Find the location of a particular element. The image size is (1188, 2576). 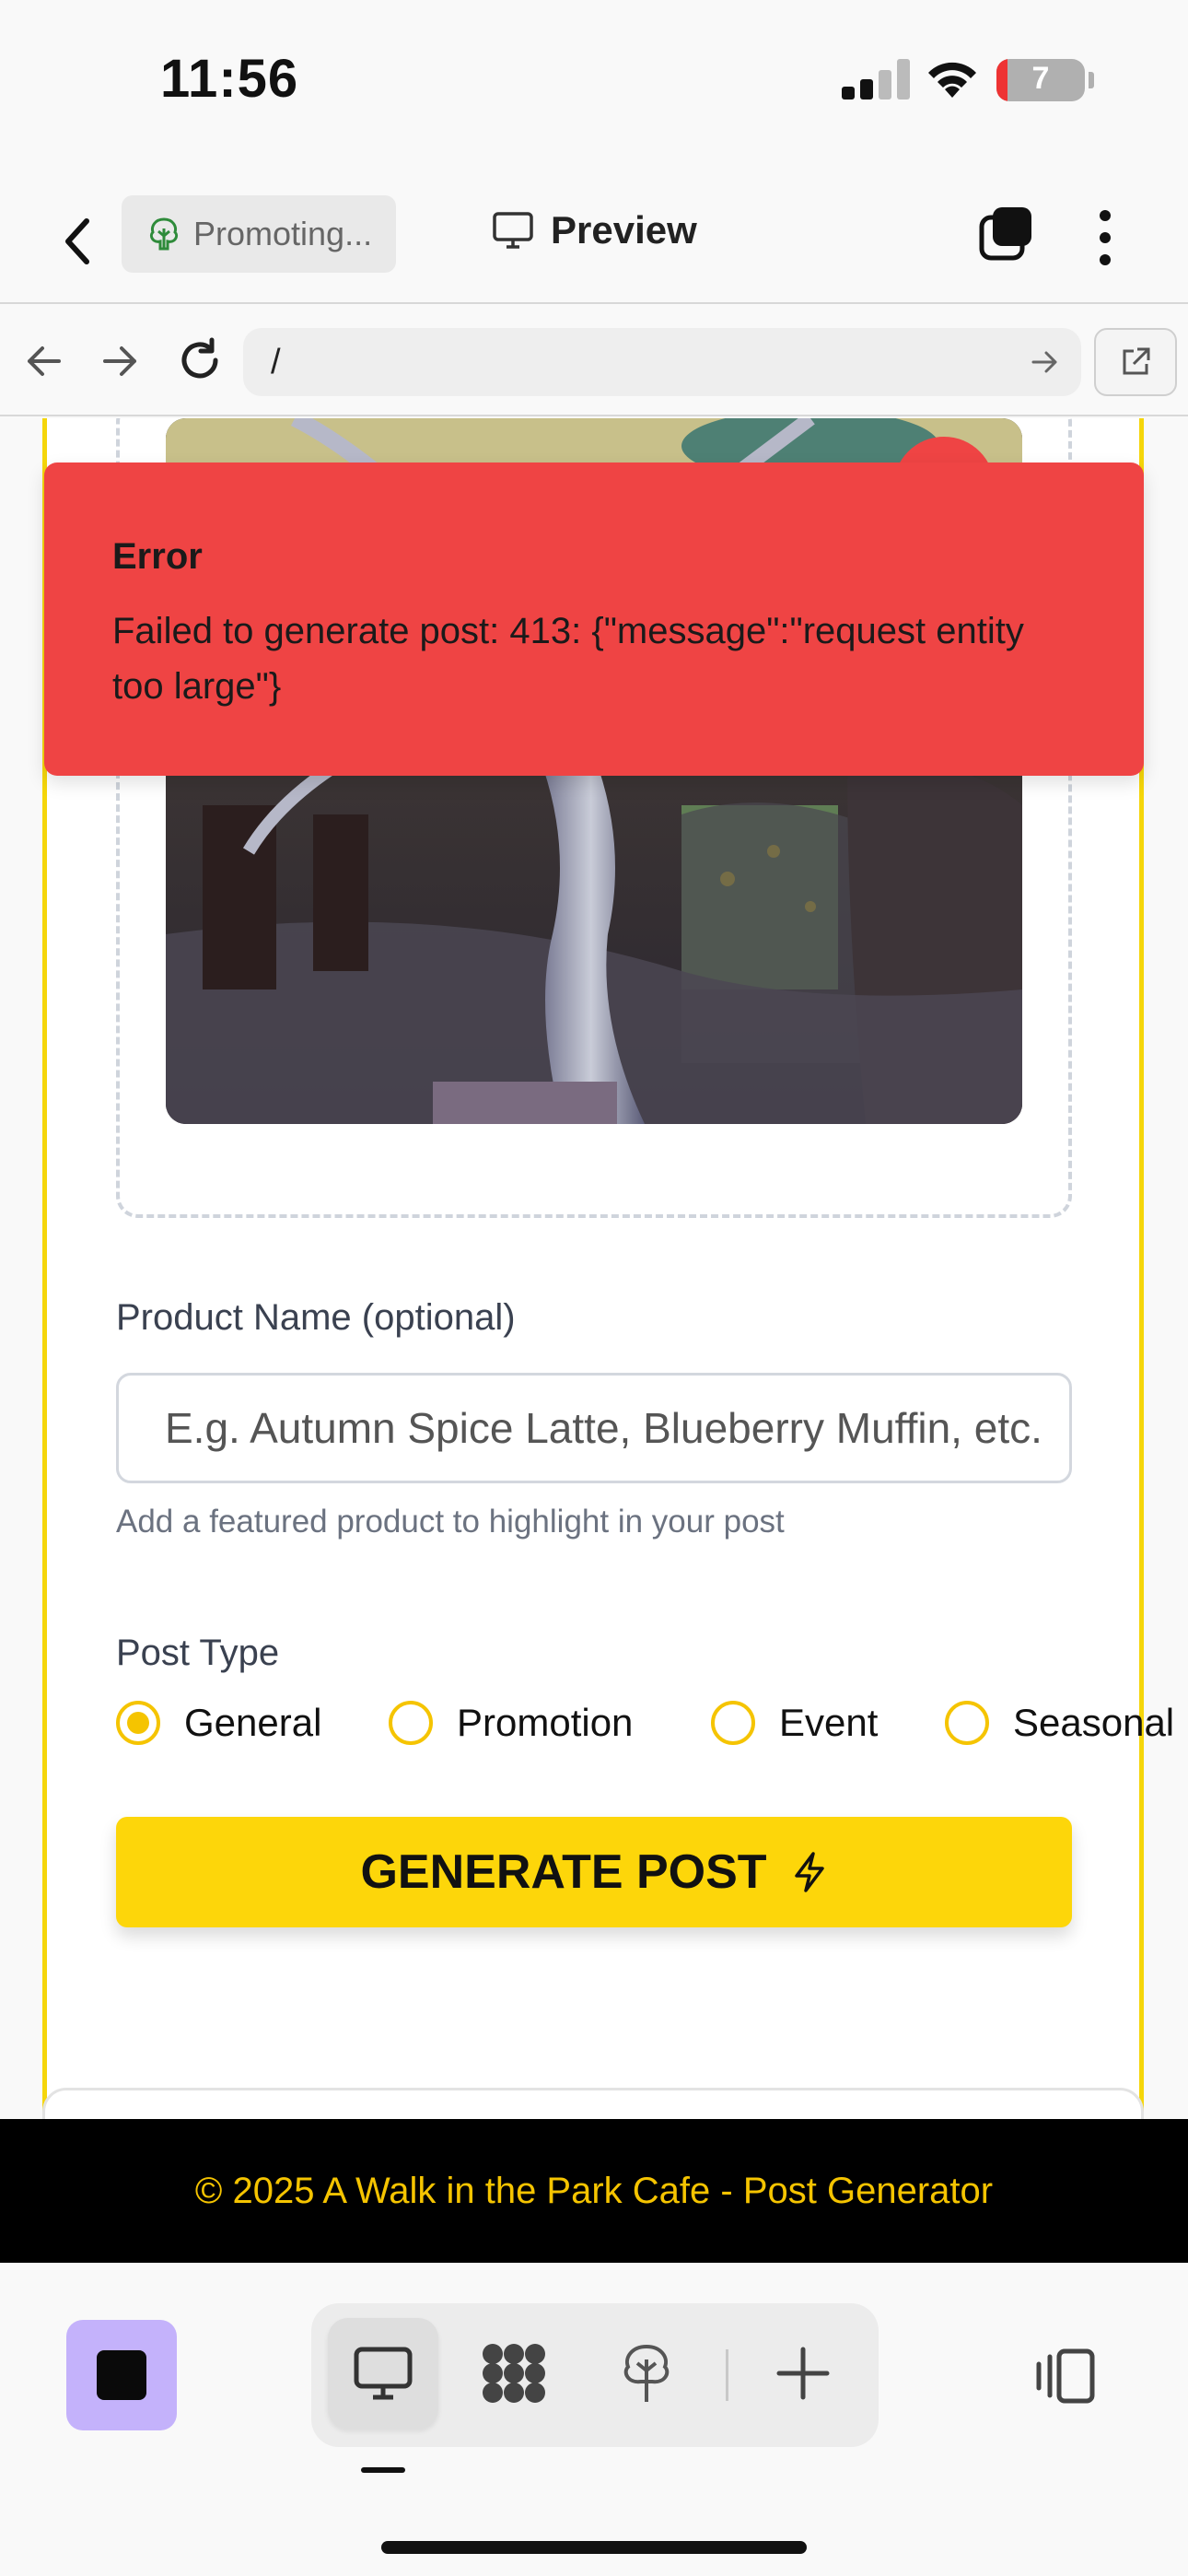

preview-toggle: Preview is located at coordinates (594, 230).